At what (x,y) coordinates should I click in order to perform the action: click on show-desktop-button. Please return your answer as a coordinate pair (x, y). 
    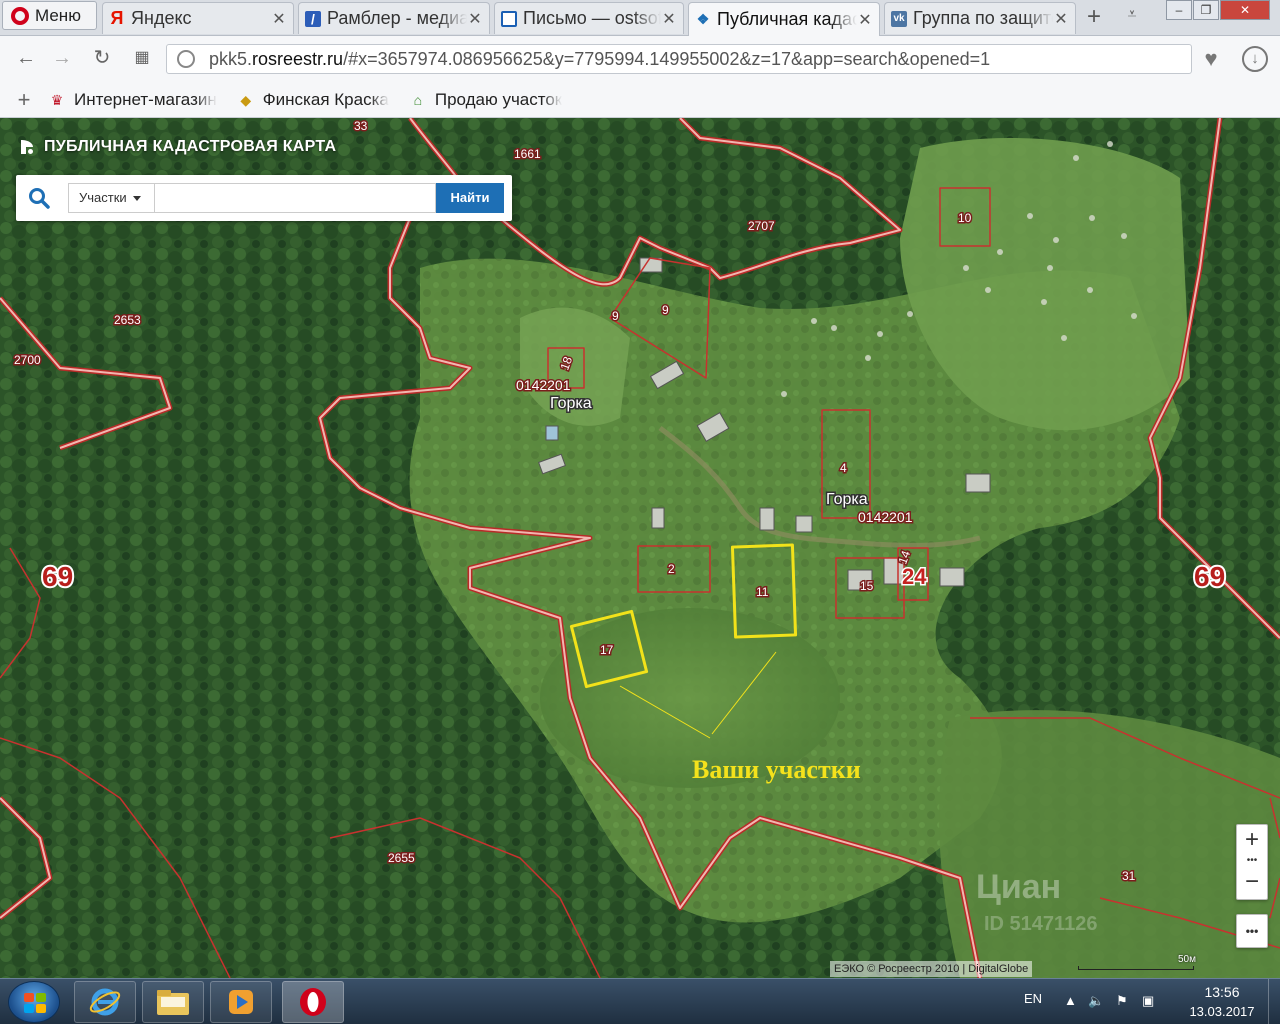
    Looking at the image, I should click on (1274, 1002).